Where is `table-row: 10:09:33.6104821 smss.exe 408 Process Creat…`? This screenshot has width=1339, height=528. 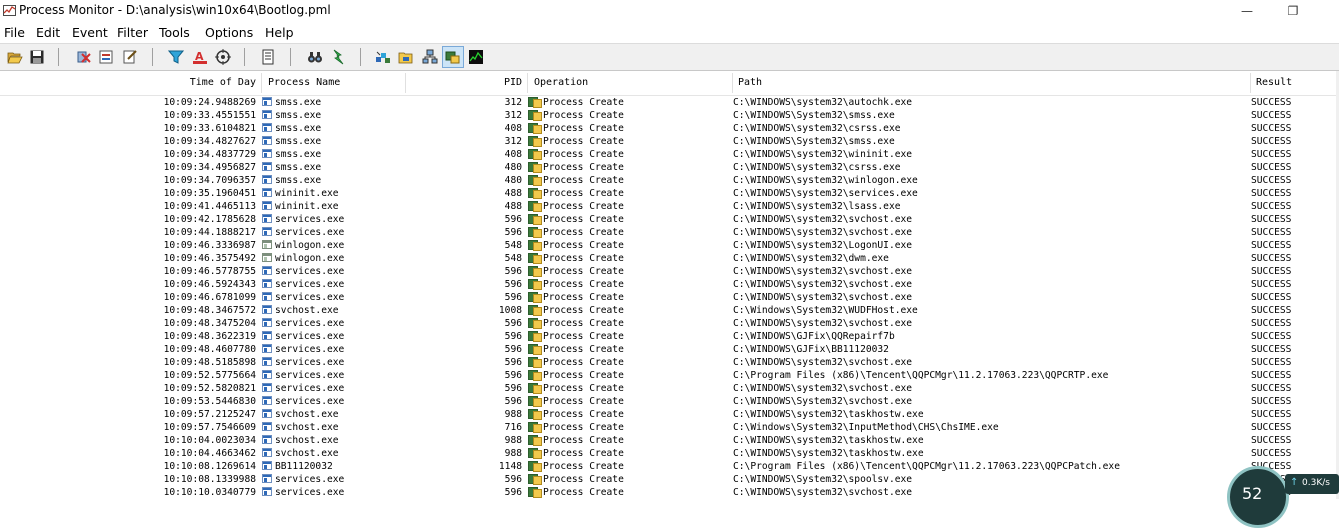 table-row: 10:09:33.6104821 smss.exe 408 Process Creat… is located at coordinates (669, 128).